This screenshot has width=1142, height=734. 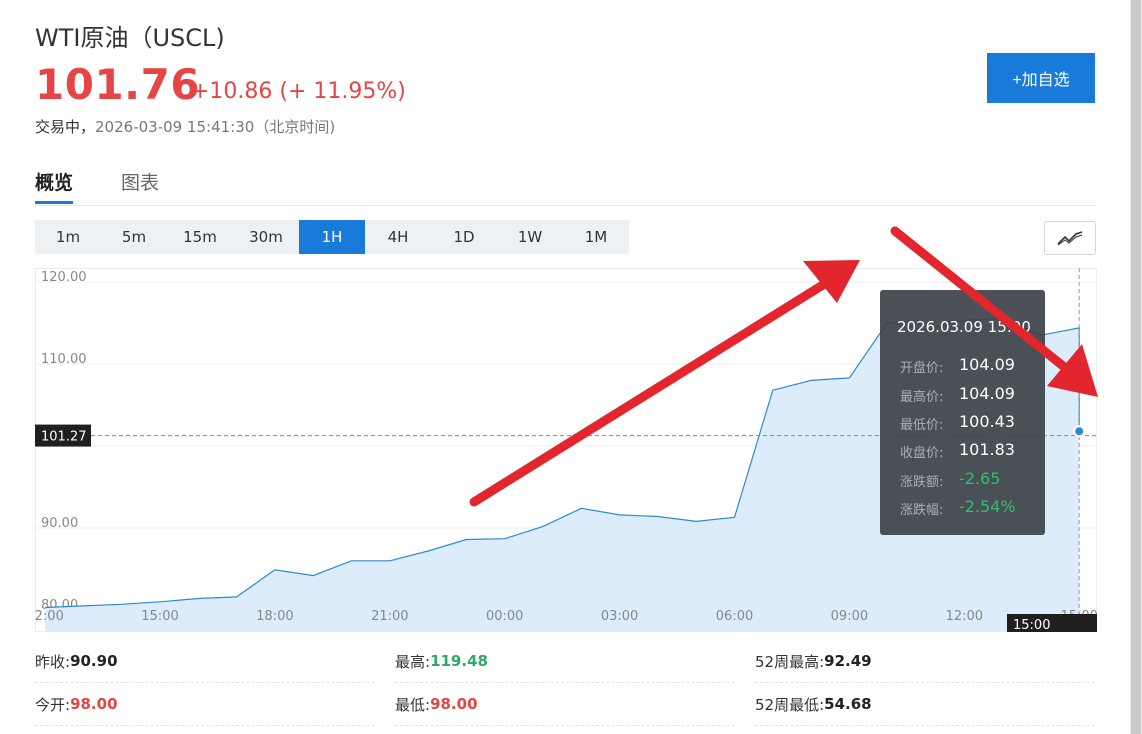 I want to click on stat-label: 52周最低:, so click(x=790, y=704).